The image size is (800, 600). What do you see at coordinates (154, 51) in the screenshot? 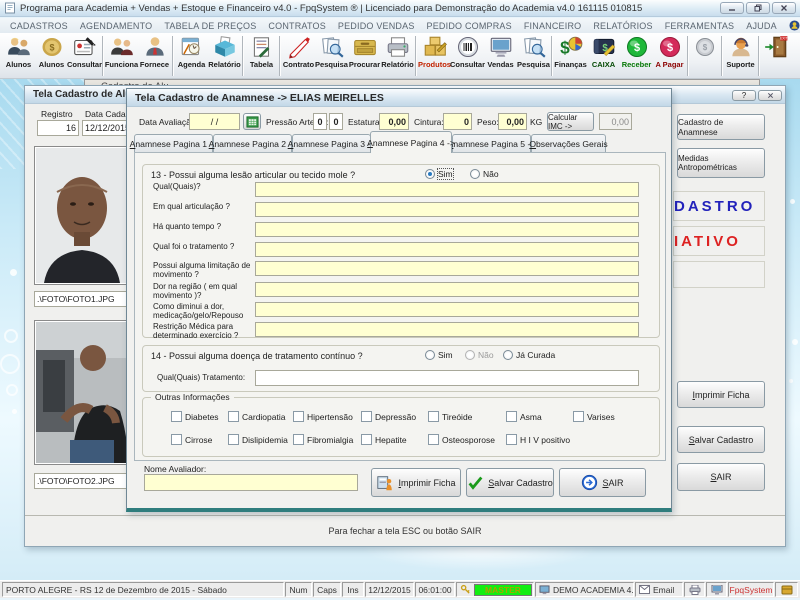
I see `toolbar-button-fornecedores: Fornece` at bounding box center [154, 51].